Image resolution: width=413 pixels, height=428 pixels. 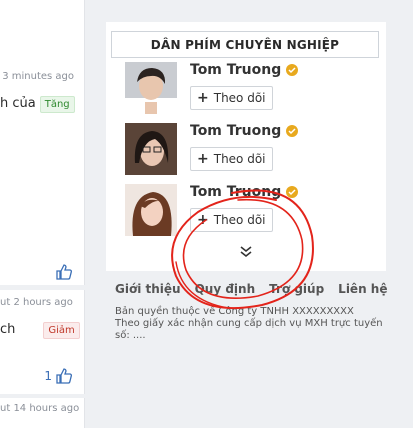 What do you see at coordinates (8, 329) in the screenshot?
I see `feed-snippet-text: ch` at bounding box center [8, 329].